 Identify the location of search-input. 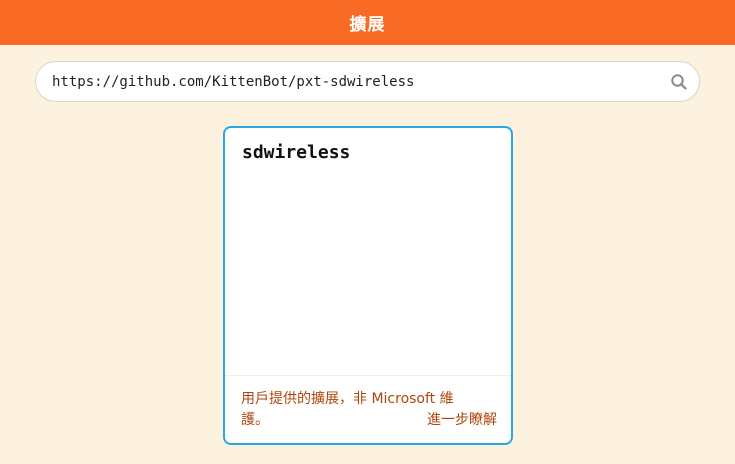
(347, 81).